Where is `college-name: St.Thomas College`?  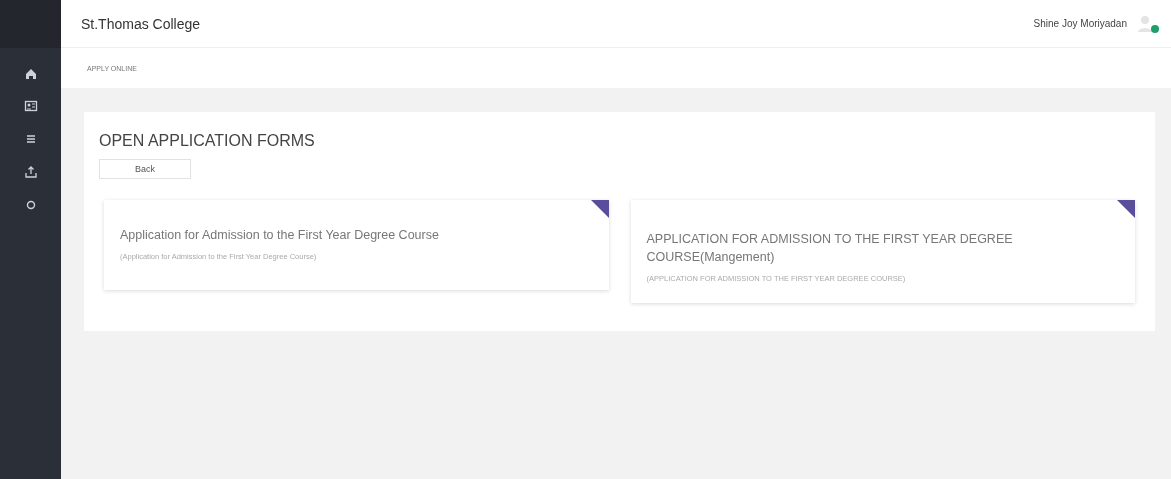 college-name: St.Thomas College is located at coordinates (141, 23).